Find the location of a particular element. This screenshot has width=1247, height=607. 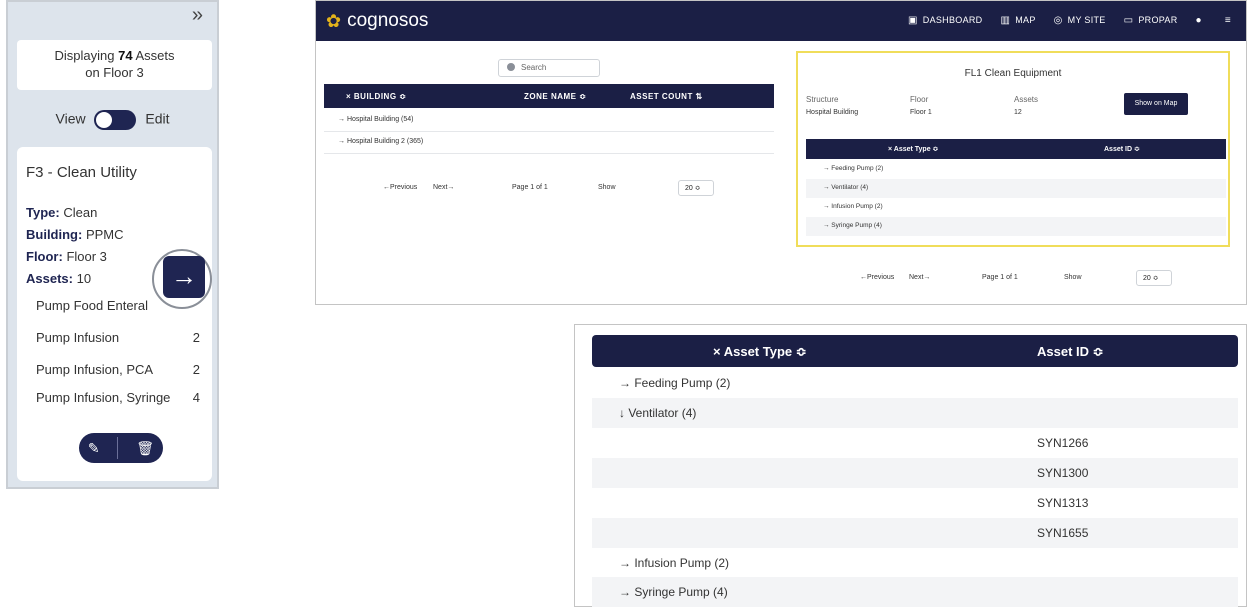

nav-dashboard: ▣ DASHBOARD is located at coordinates (945, 20).